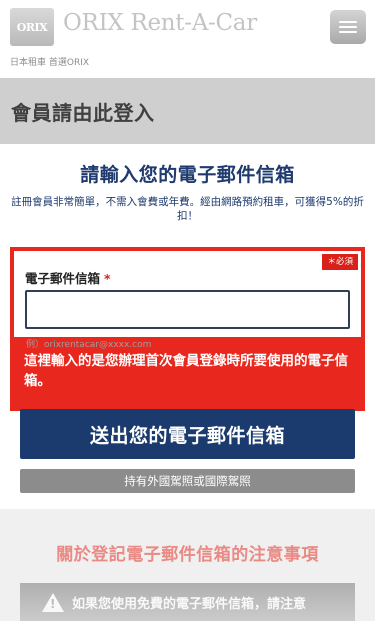  What do you see at coordinates (186, 371) in the screenshot?
I see `email-error-message: 這裡輸入的是您辦理首次會員登錄時所要使用的電子信箱。` at bounding box center [186, 371].